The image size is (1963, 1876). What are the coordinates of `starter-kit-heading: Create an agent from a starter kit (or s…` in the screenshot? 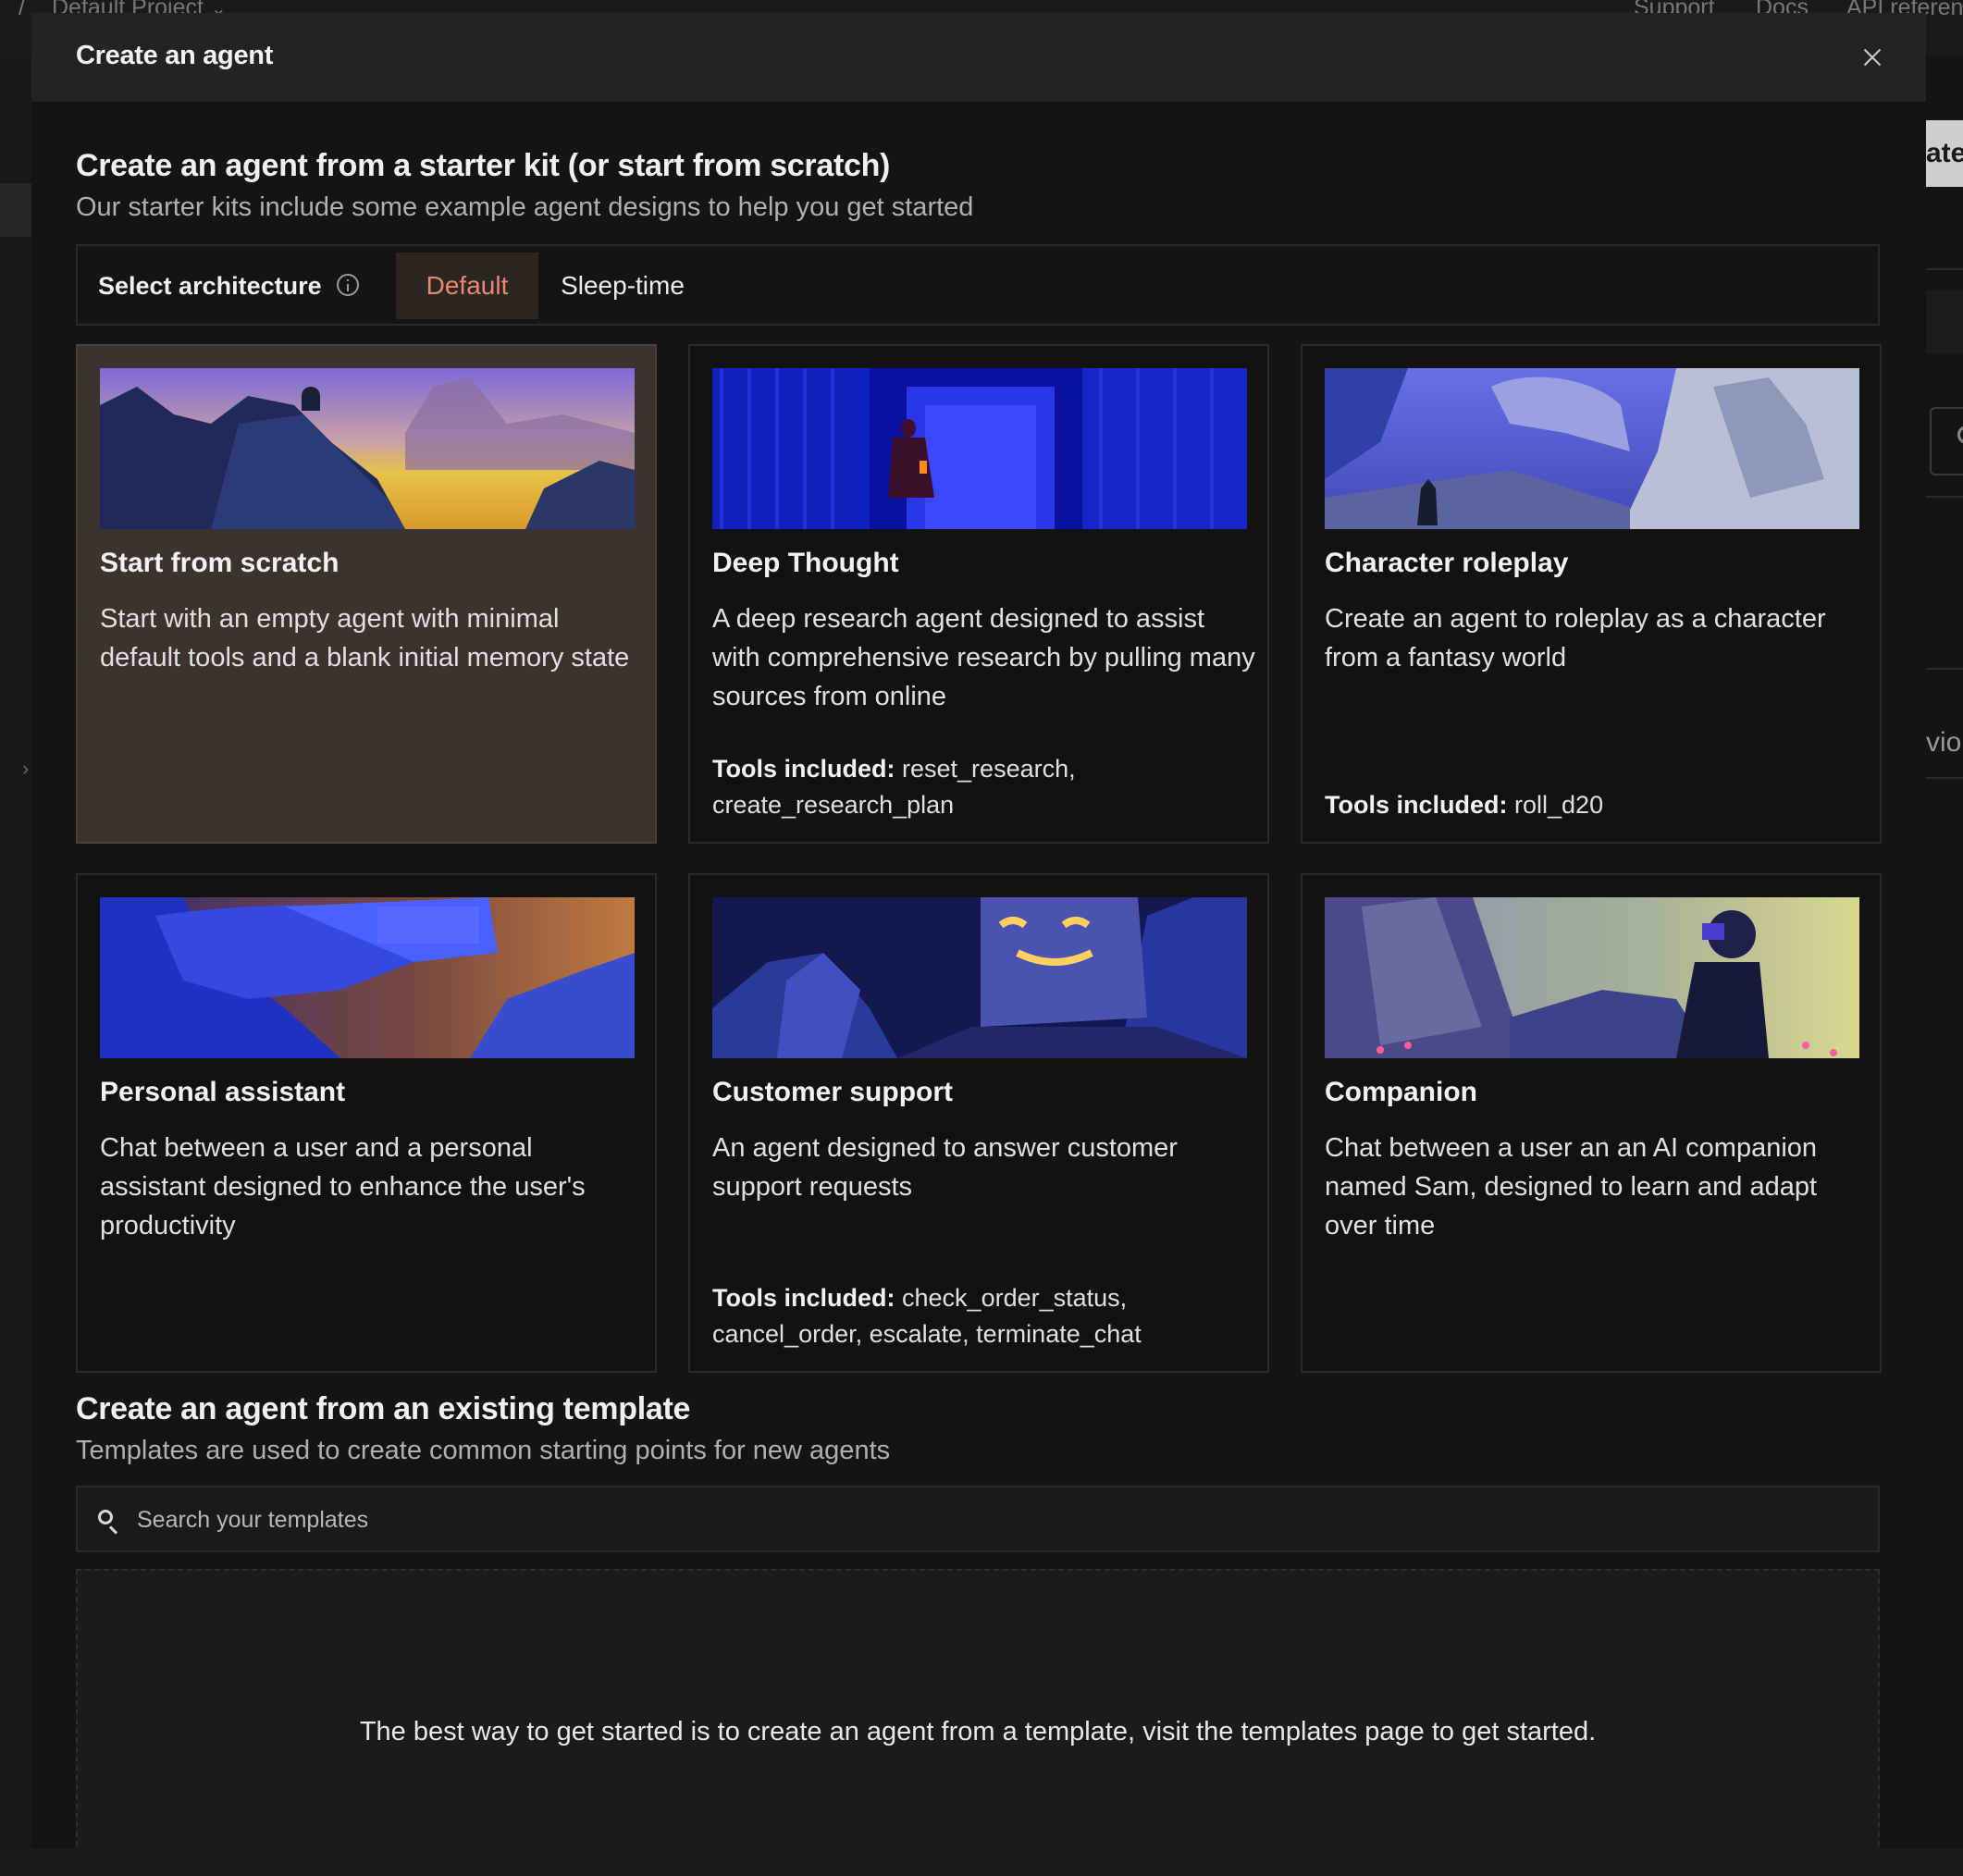 It's located at (483, 165).